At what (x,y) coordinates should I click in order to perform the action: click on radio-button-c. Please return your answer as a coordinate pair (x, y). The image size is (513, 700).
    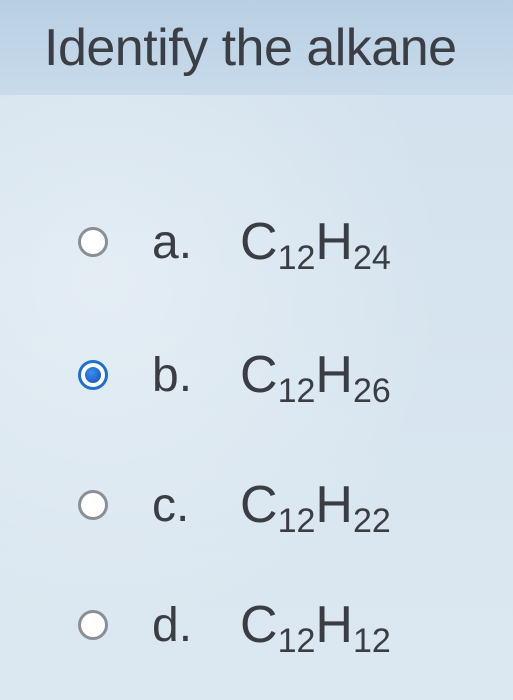
    Looking at the image, I should click on (93, 505).